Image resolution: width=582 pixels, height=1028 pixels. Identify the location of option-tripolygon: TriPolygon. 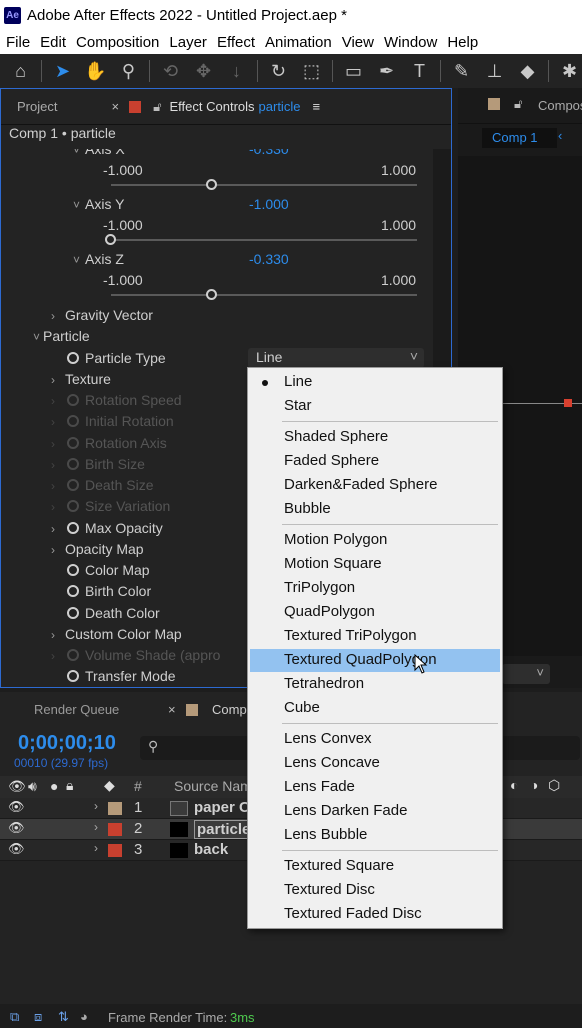
(375, 588).